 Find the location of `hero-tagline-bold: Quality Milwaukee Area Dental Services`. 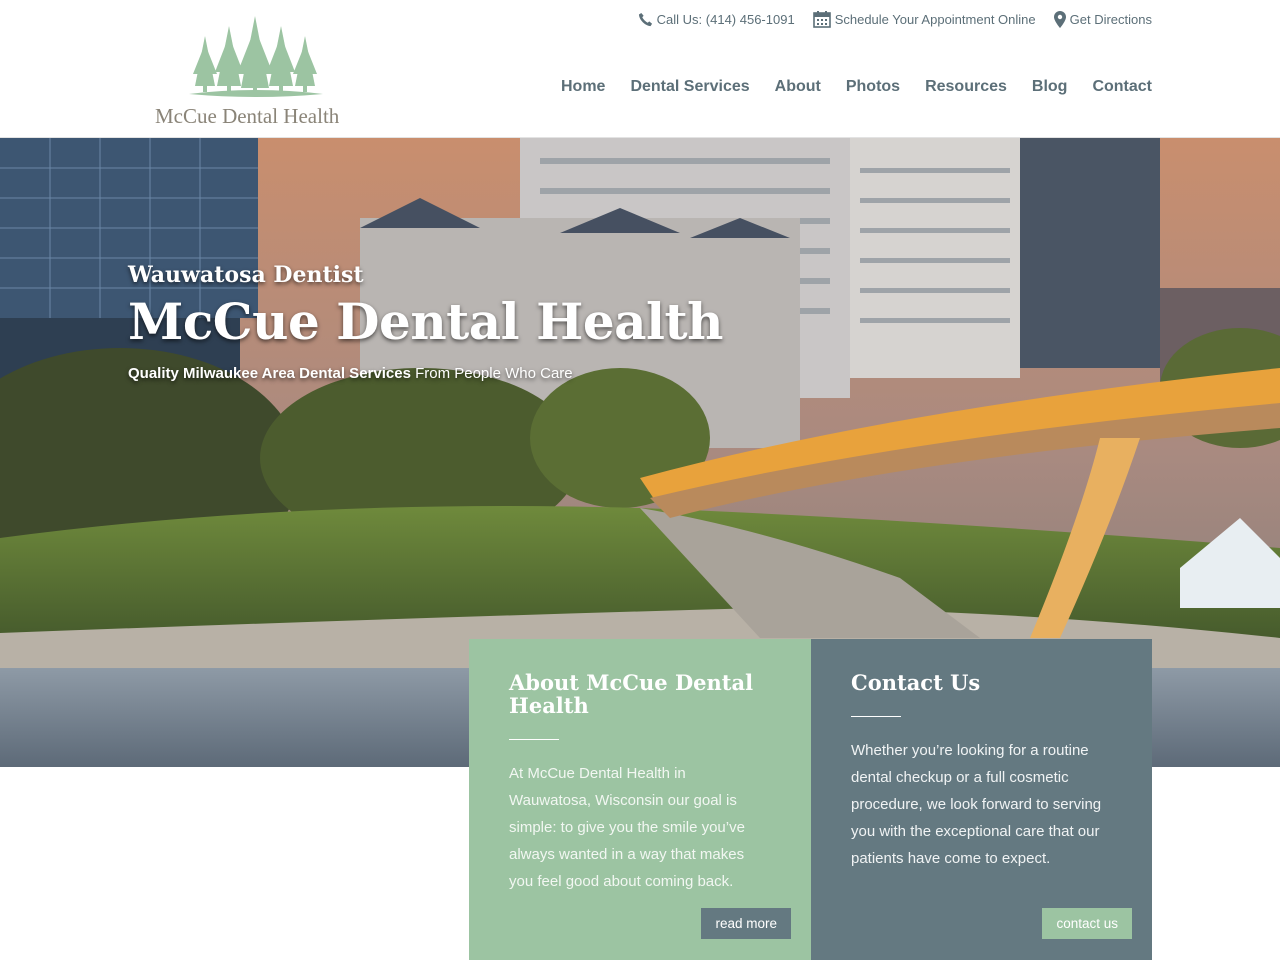

hero-tagline-bold: Quality Milwaukee Area Dental Services is located at coordinates (269, 373).